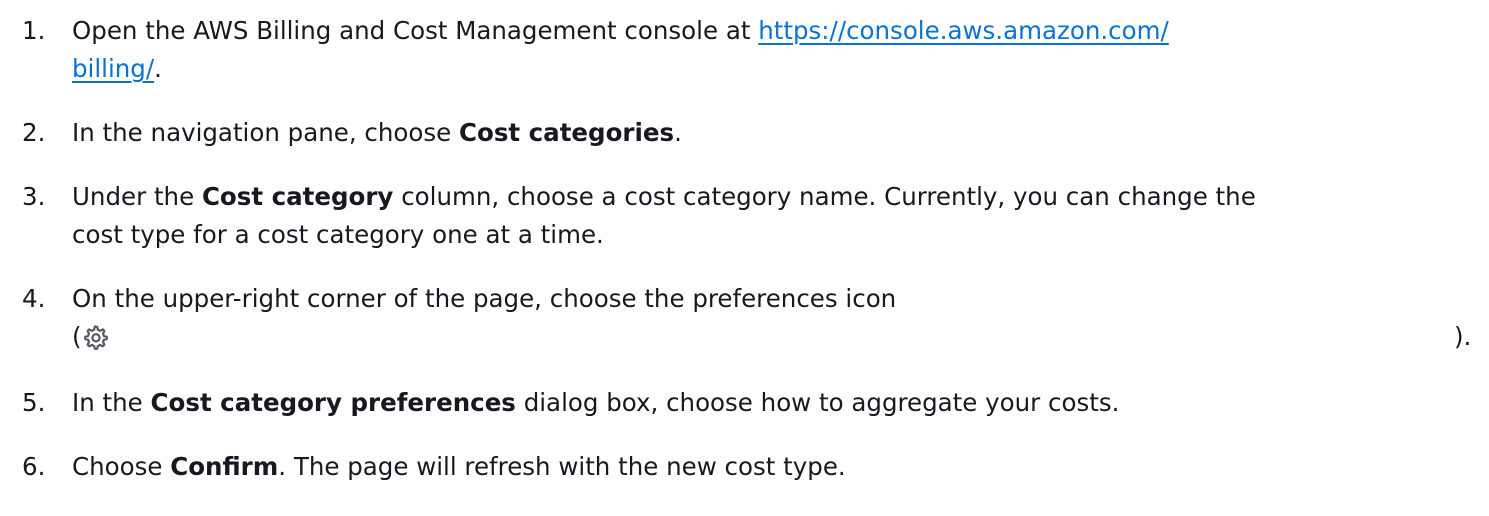  Describe the element at coordinates (1463, 336) in the screenshot. I see `paren-close: ).` at that location.